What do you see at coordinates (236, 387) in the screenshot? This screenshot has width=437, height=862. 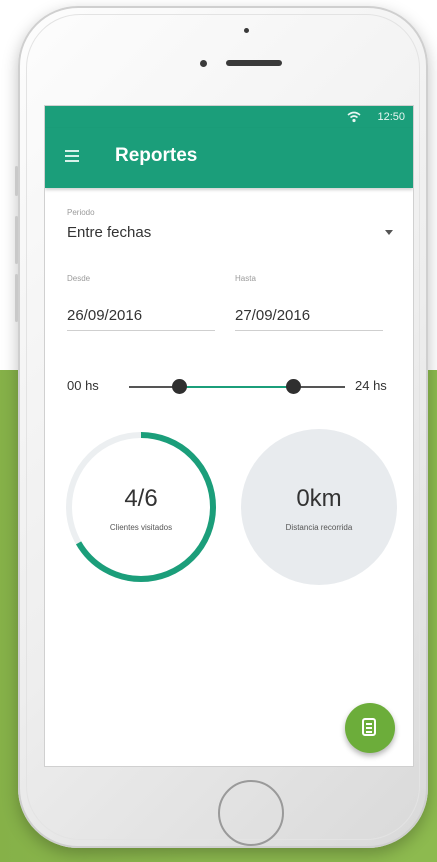 I see `hours-slider-selected-range` at bounding box center [236, 387].